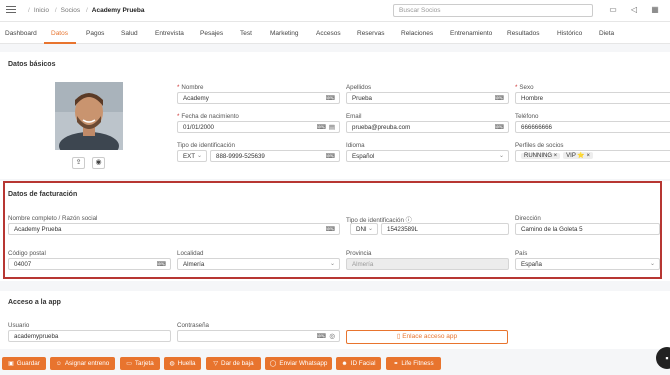 The image size is (670, 375). Describe the element at coordinates (578, 155) in the screenshot. I see `perfil-tag-vip: VIP ⭐ ×` at that location.